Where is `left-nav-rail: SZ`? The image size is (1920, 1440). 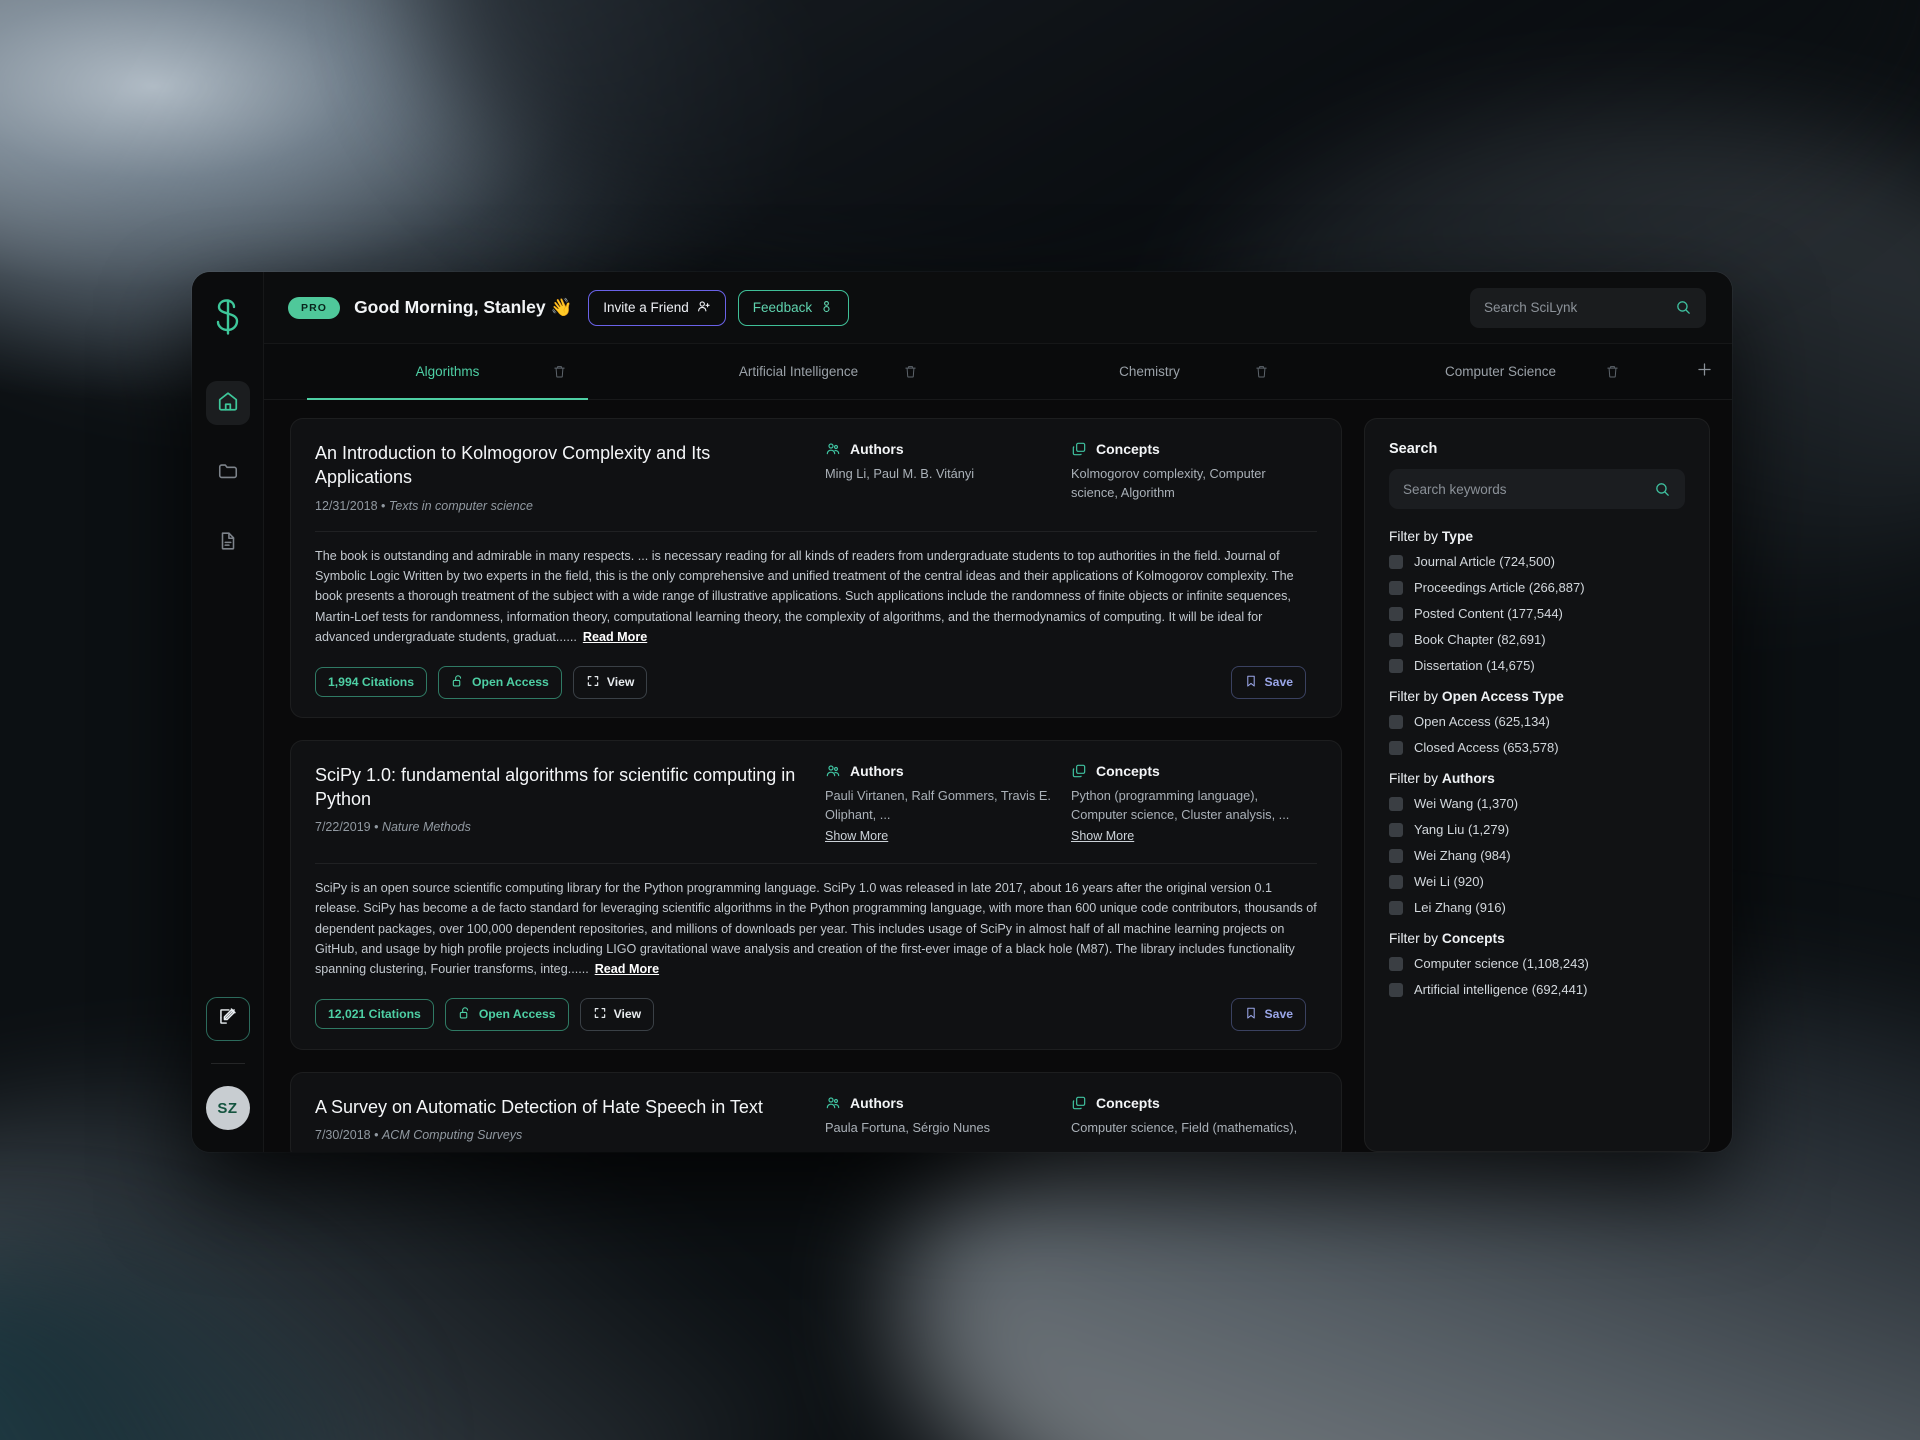
left-nav-rail: SZ is located at coordinates (228, 712).